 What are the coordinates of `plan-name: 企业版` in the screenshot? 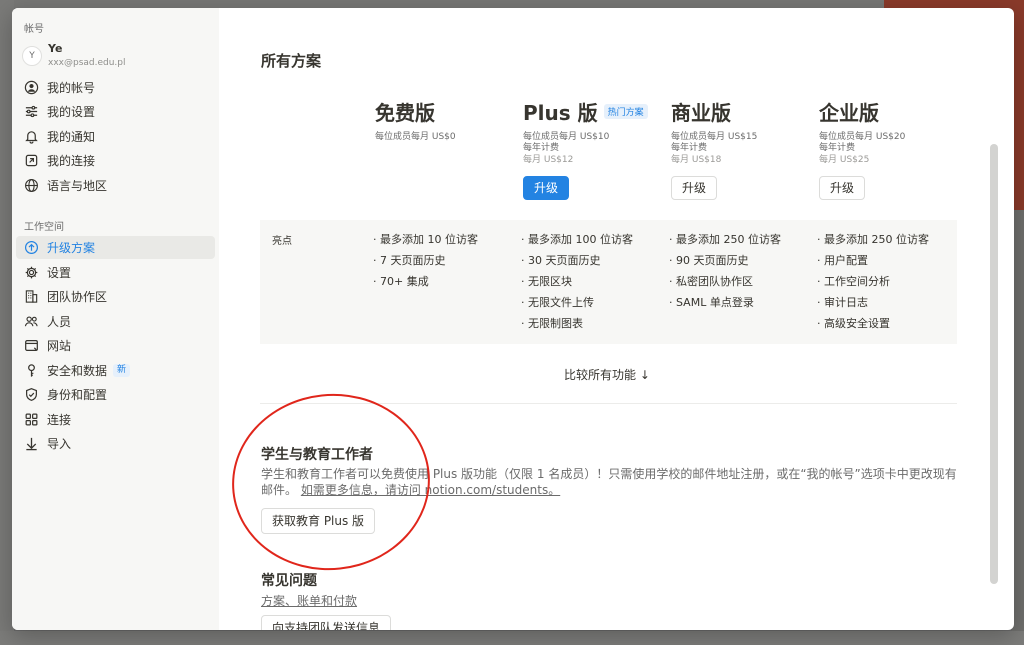 It's located at (889, 111).